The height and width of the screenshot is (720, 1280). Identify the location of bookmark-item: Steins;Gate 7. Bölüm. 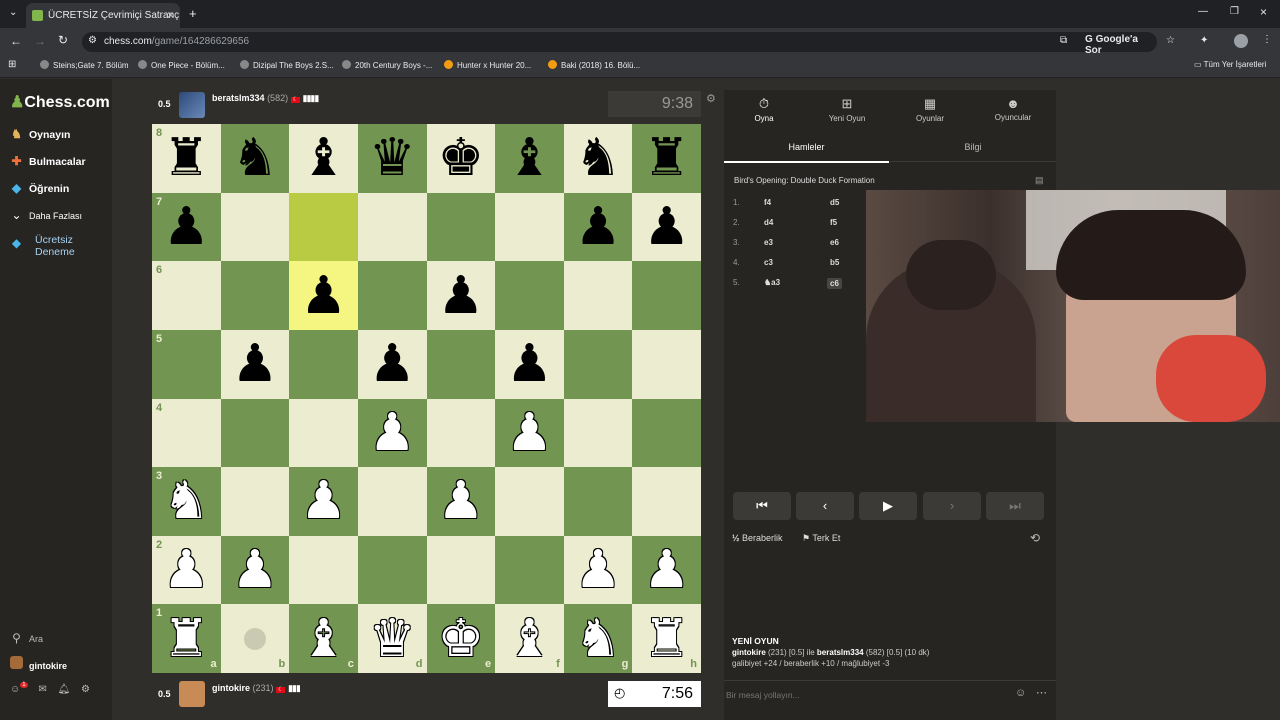
(84, 65).